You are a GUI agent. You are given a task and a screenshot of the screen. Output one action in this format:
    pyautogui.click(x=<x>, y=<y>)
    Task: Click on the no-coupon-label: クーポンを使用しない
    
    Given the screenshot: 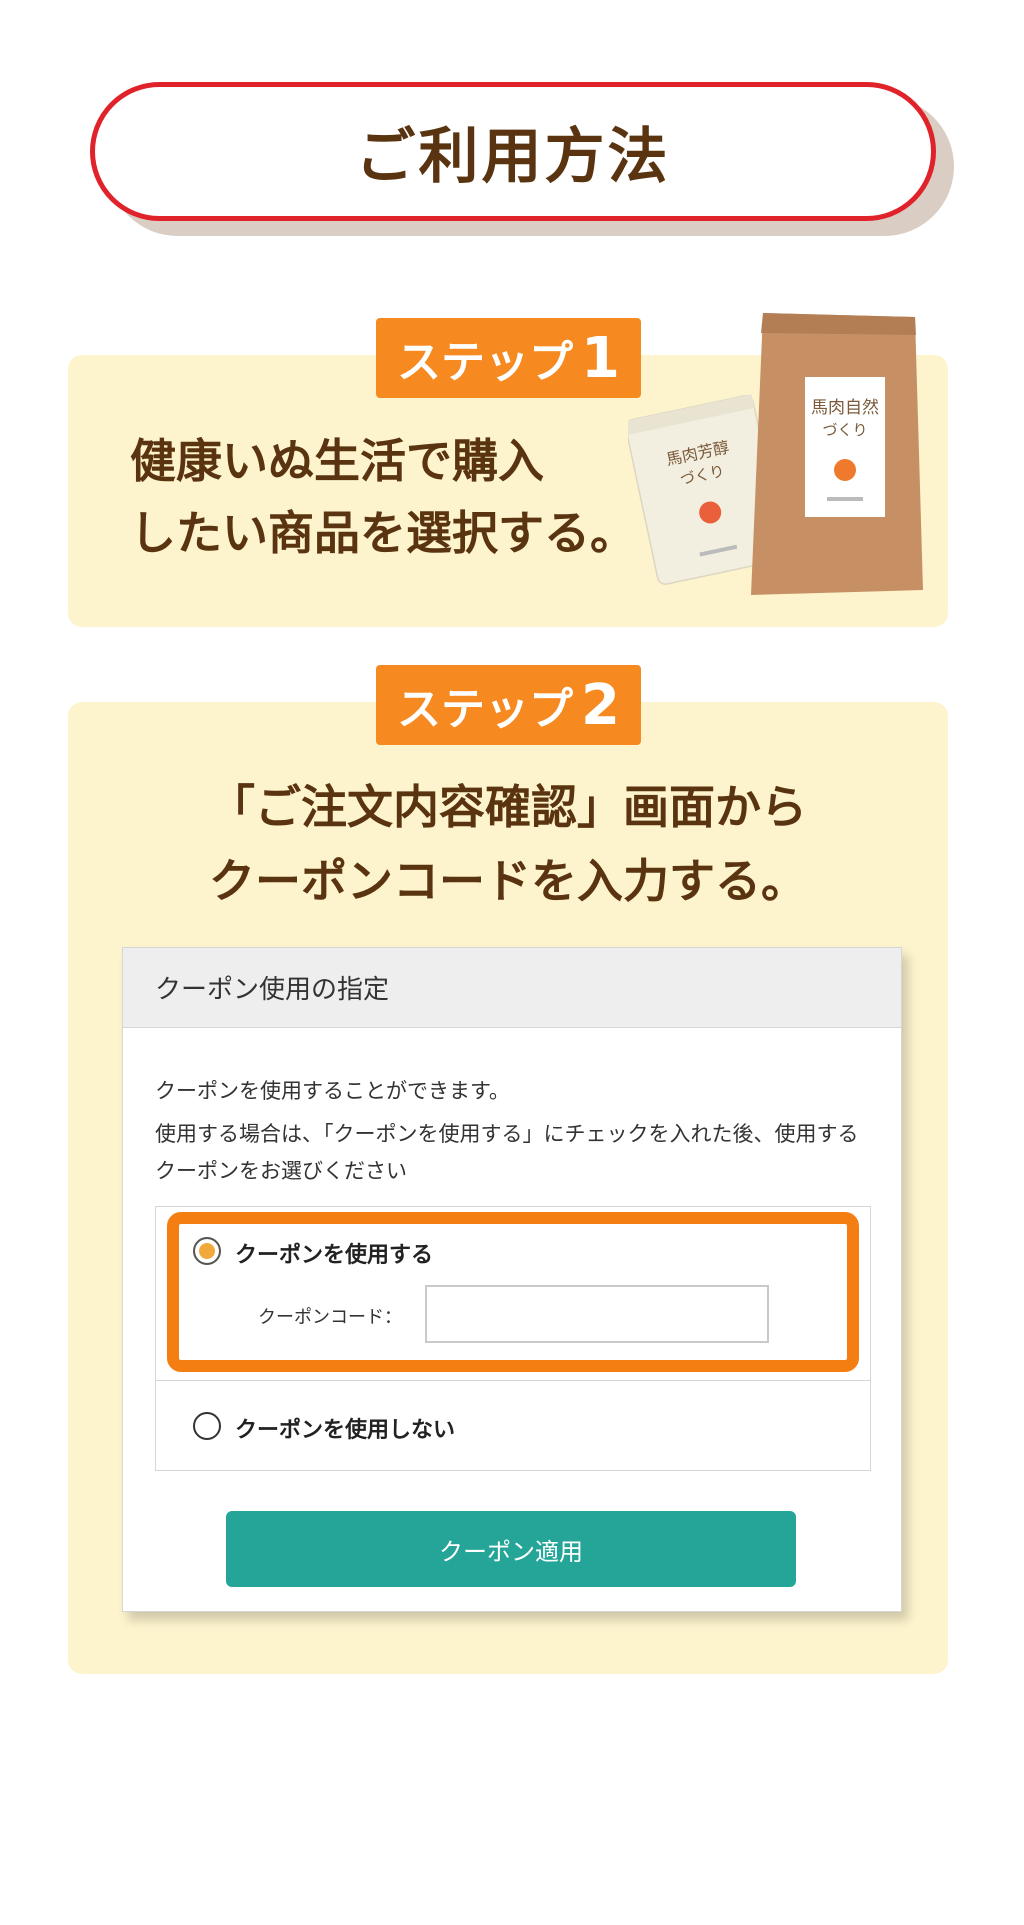 What is the action you would take?
    pyautogui.click(x=345, y=1428)
    